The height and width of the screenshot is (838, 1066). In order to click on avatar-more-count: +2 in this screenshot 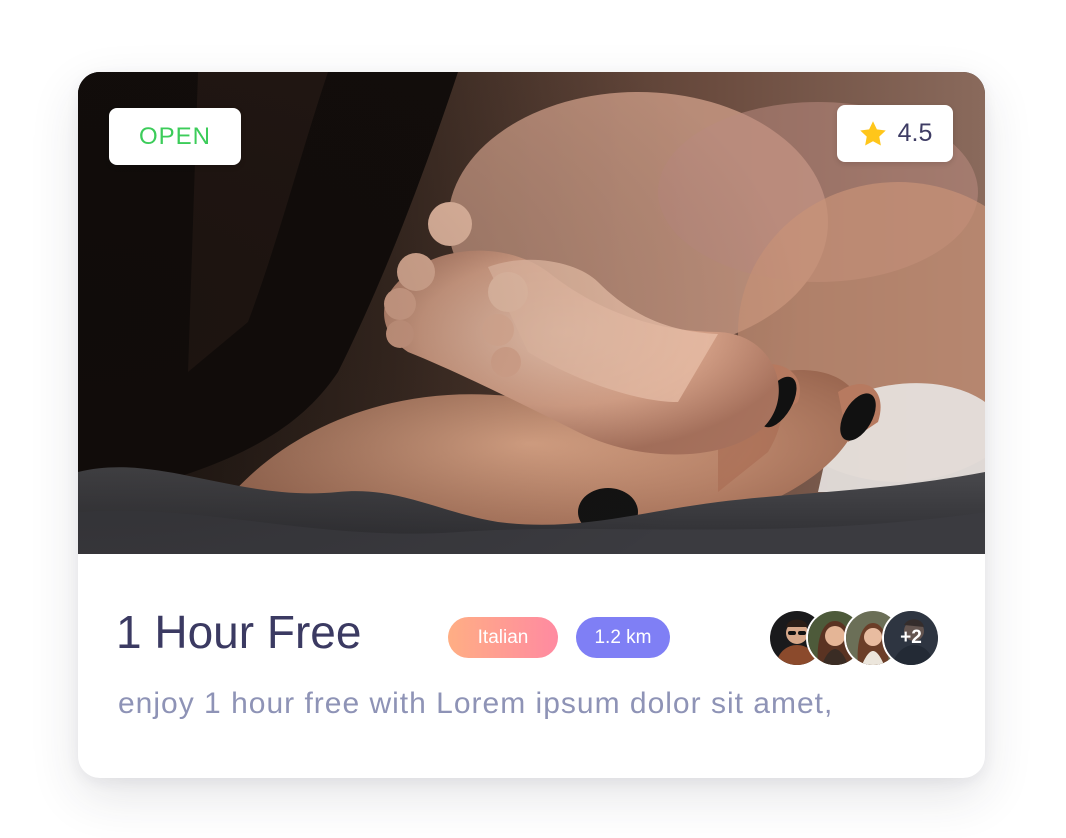, I will do `click(911, 637)`.